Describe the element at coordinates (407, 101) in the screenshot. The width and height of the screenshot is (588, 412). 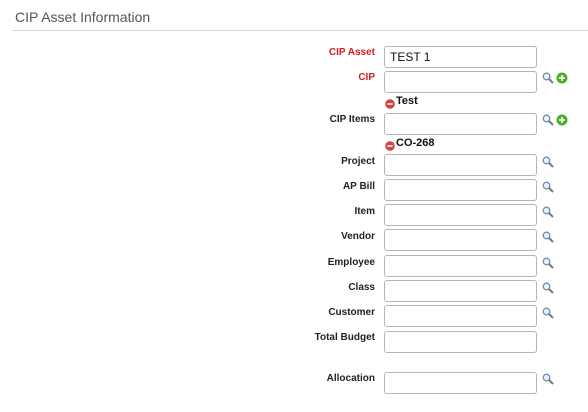
I see `cip-tag-text: Test` at that location.